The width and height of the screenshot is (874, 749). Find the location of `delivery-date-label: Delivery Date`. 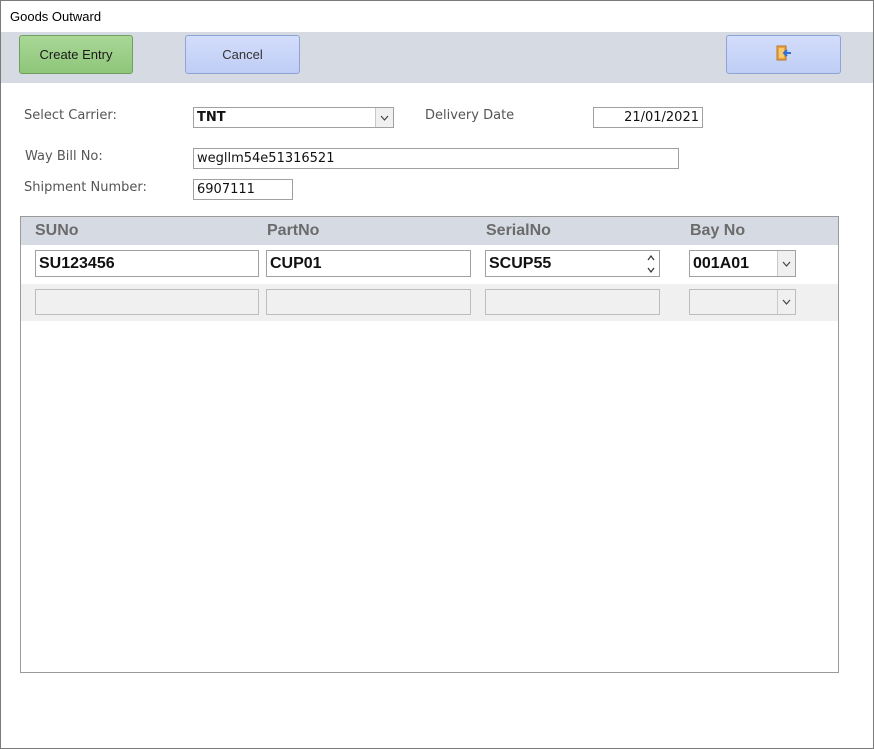

delivery-date-label: Delivery Date is located at coordinates (470, 115).